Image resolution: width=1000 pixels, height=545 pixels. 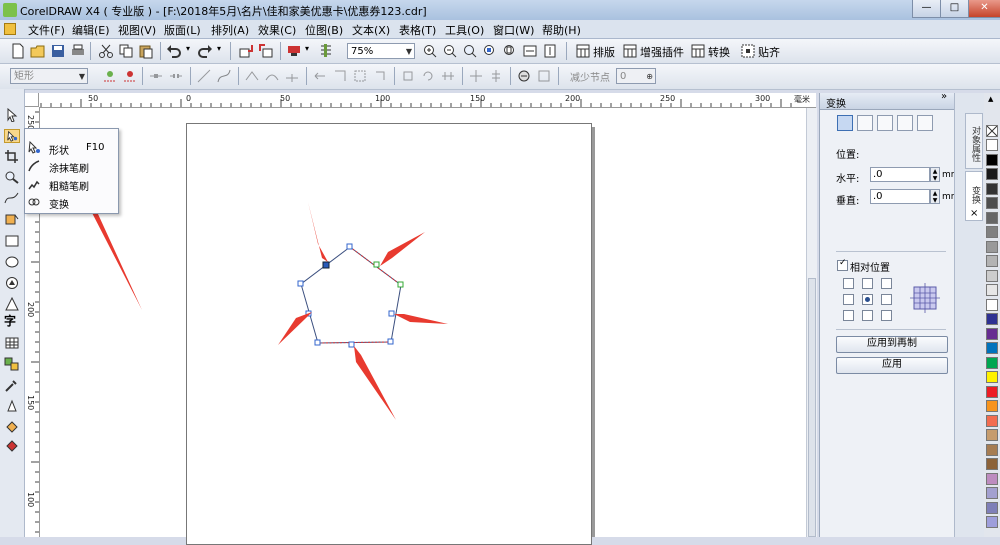 I want to click on horizontal-spinner: ▲ ▼, so click(x=935, y=174).